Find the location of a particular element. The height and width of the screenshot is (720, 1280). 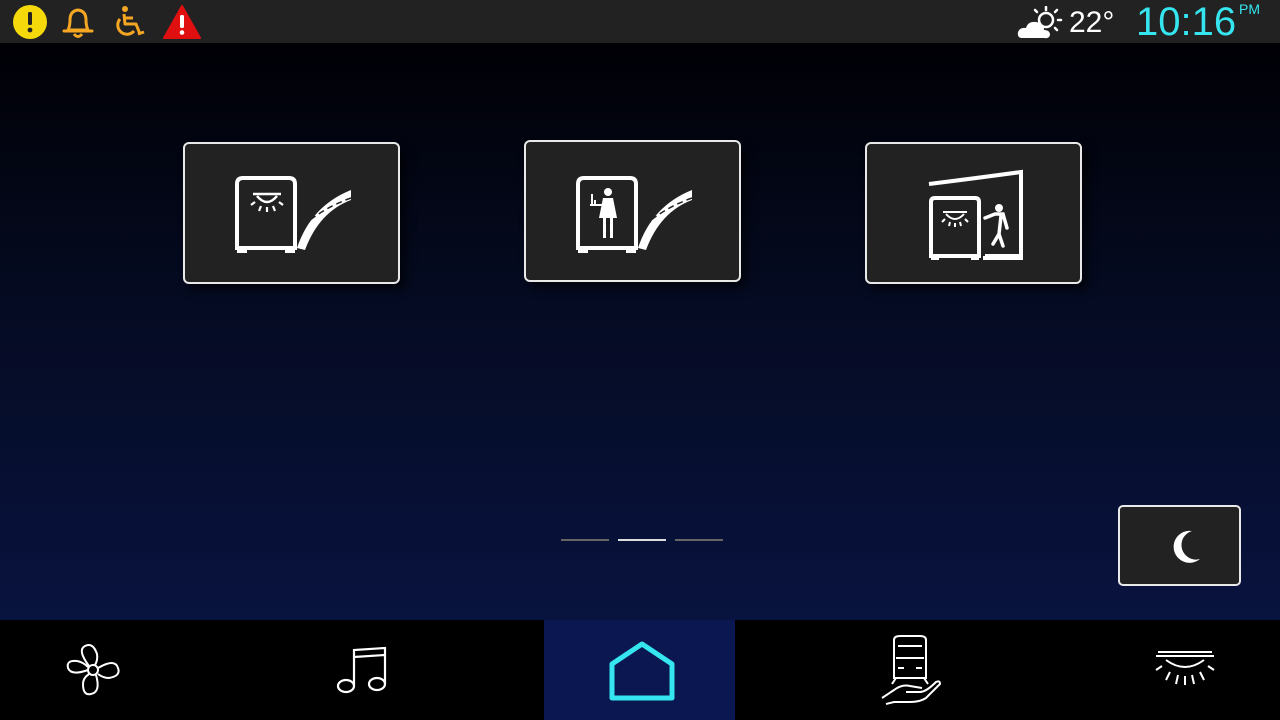

tile-cabin-attendant-platform is located at coordinates (632, 211).